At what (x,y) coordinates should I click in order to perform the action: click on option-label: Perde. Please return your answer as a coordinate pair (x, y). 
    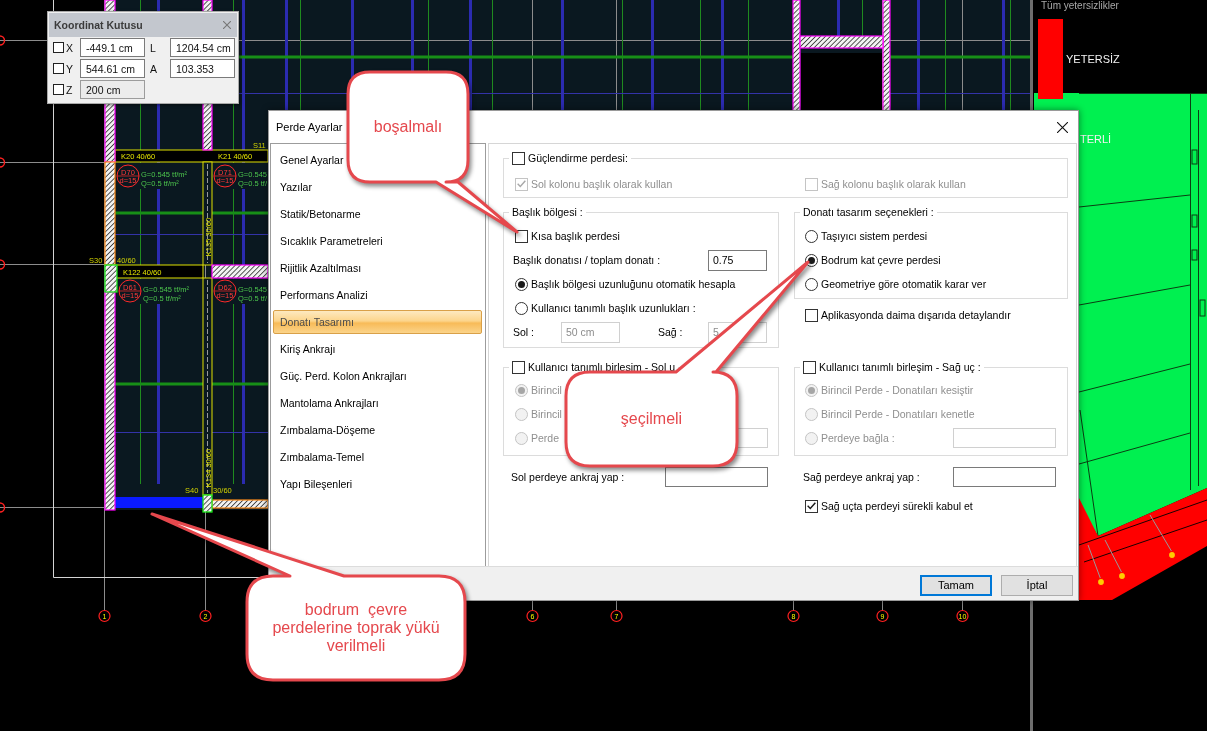
    Looking at the image, I should click on (545, 438).